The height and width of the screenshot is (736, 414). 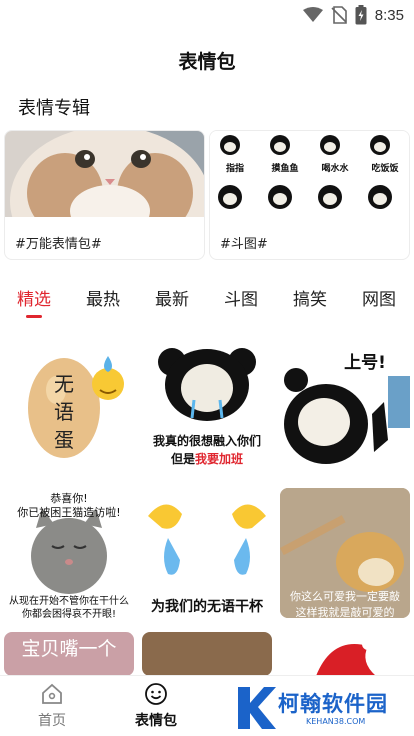 What do you see at coordinates (339, 15) in the screenshot?
I see `no-sim-icon` at bounding box center [339, 15].